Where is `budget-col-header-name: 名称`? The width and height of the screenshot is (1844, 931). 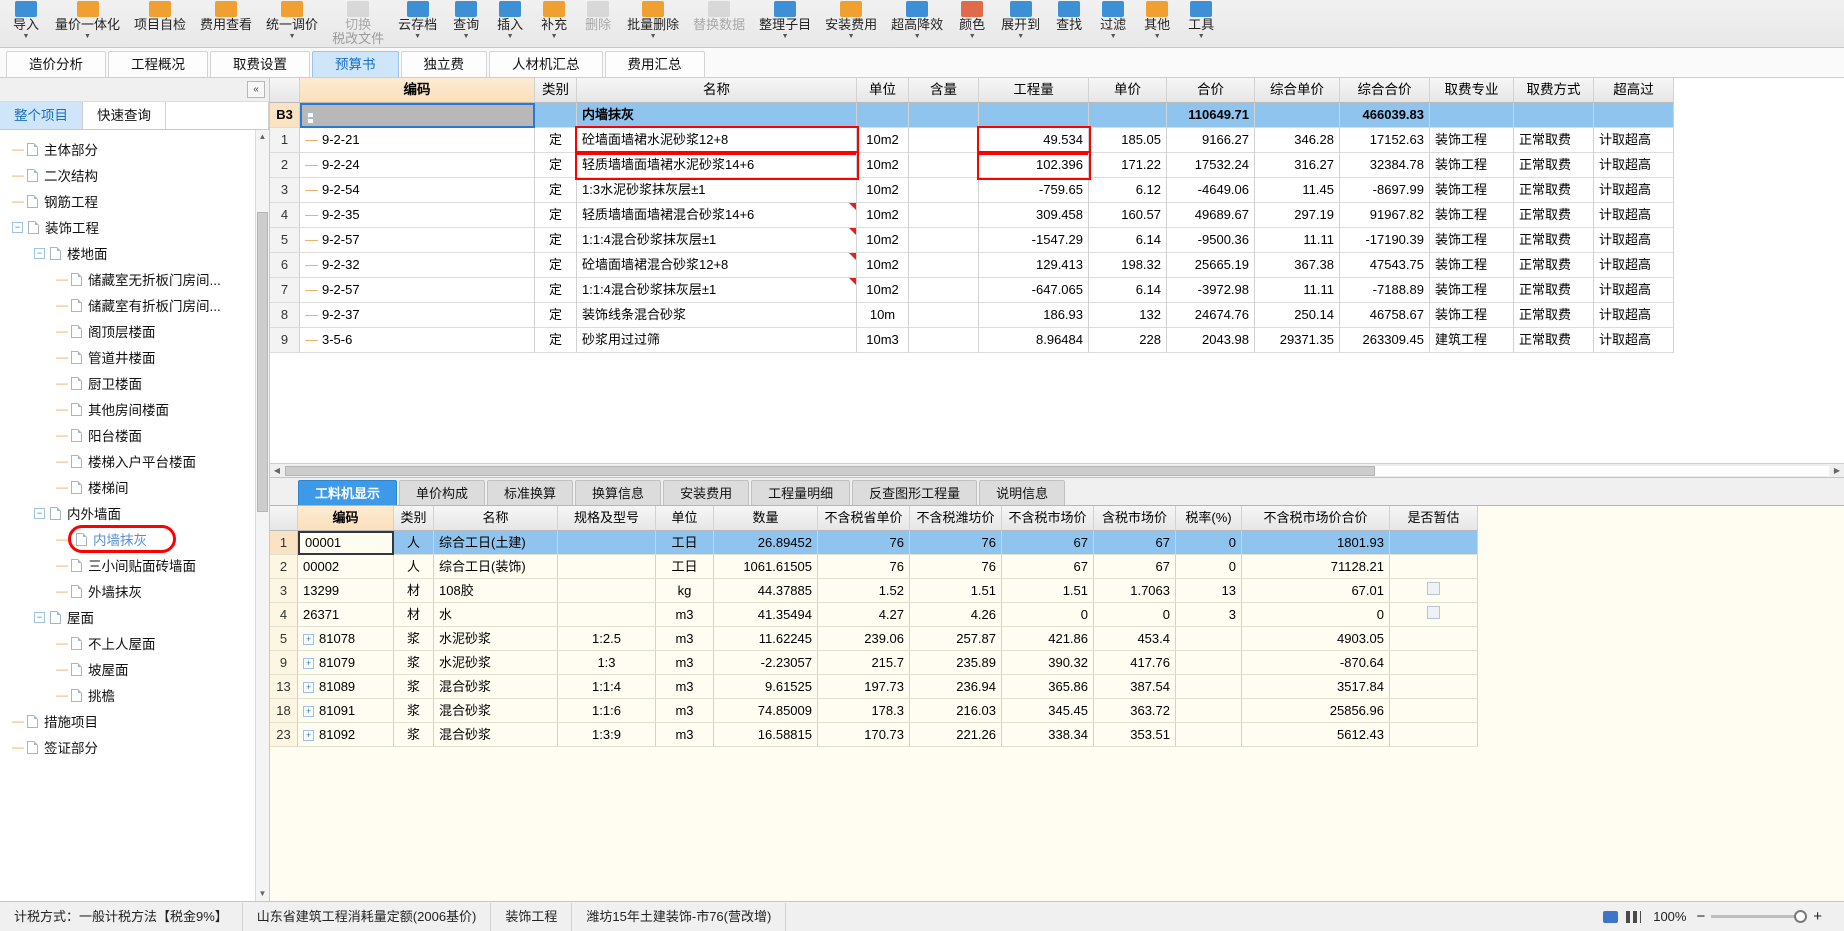
budget-col-header-name: 名称 is located at coordinates (717, 90).